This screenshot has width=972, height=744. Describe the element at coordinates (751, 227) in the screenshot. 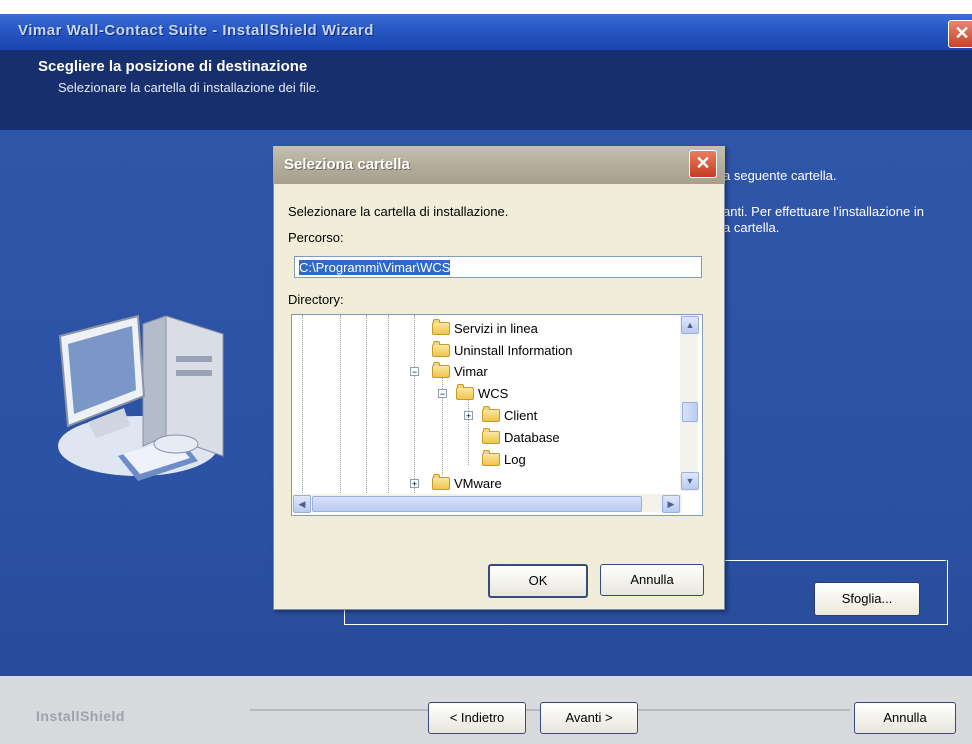

I see `body-text-line-3: a cartella.` at that location.